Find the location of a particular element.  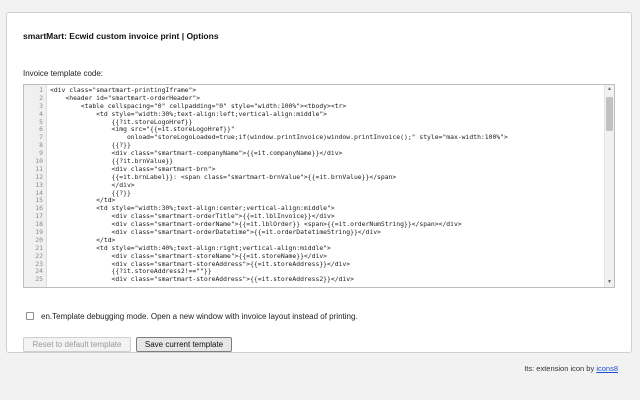

scroll-up-arrow-icon: ▲ is located at coordinates (609, 89).